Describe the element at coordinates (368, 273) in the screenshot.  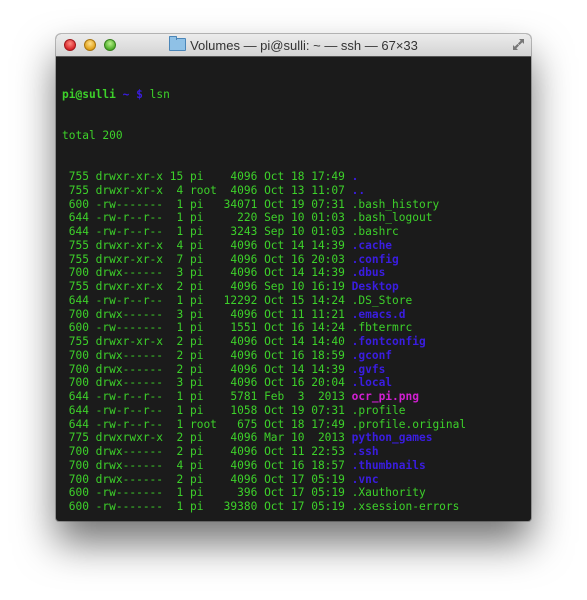
I see `file-name: .dbus` at that location.